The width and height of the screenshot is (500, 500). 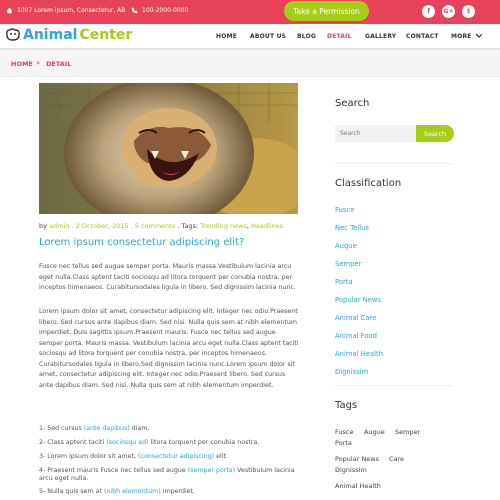 What do you see at coordinates (351, 470) in the screenshot?
I see `tag-link: Dignissim` at bounding box center [351, 470].